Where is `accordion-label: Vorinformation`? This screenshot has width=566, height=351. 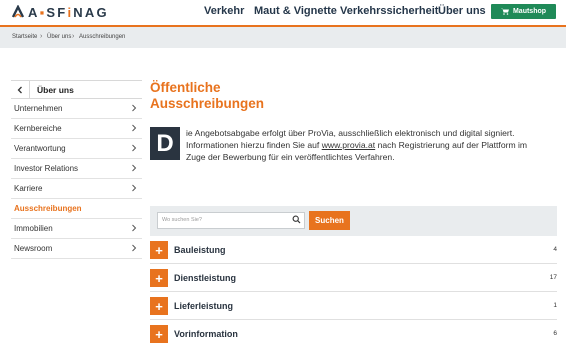
accordion-label: Vorinformation is located at coordinates (206, 334).